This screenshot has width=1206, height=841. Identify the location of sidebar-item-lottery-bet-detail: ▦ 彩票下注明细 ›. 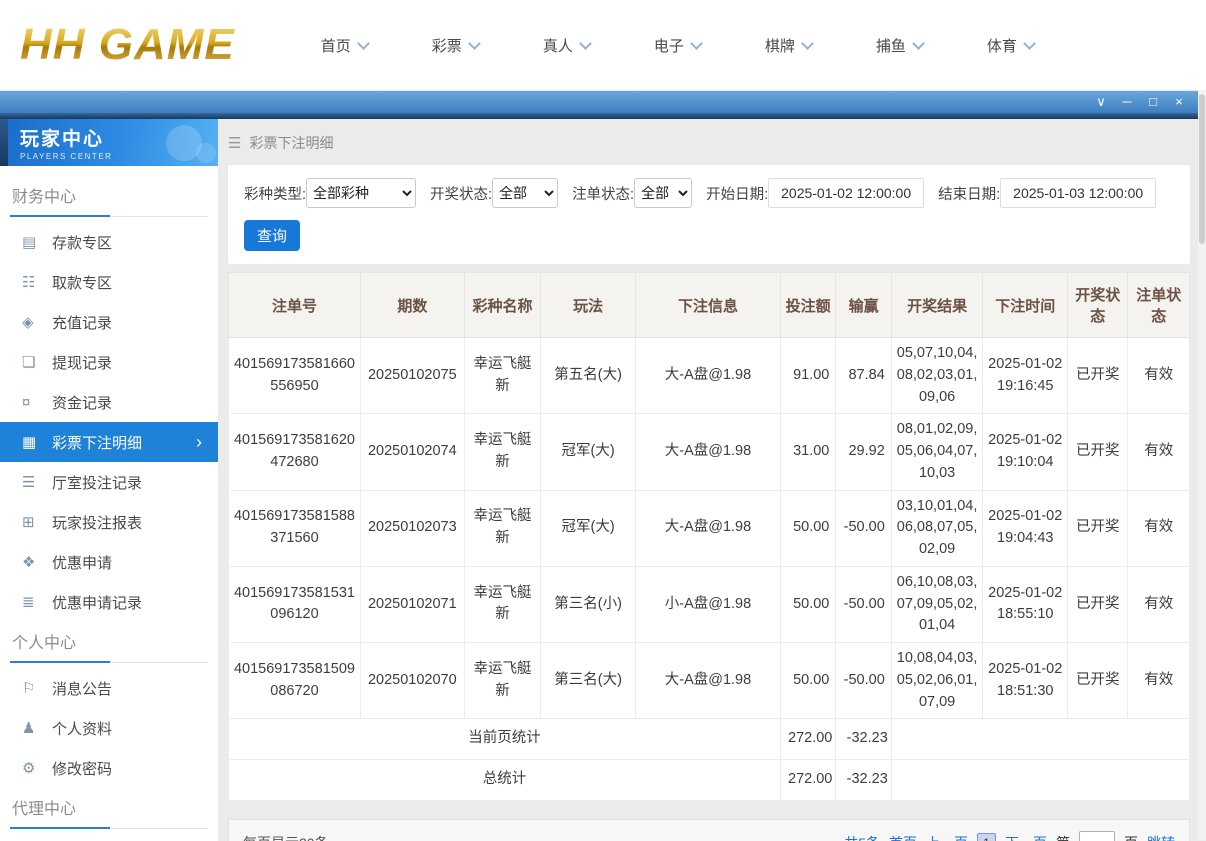
(109, 442).